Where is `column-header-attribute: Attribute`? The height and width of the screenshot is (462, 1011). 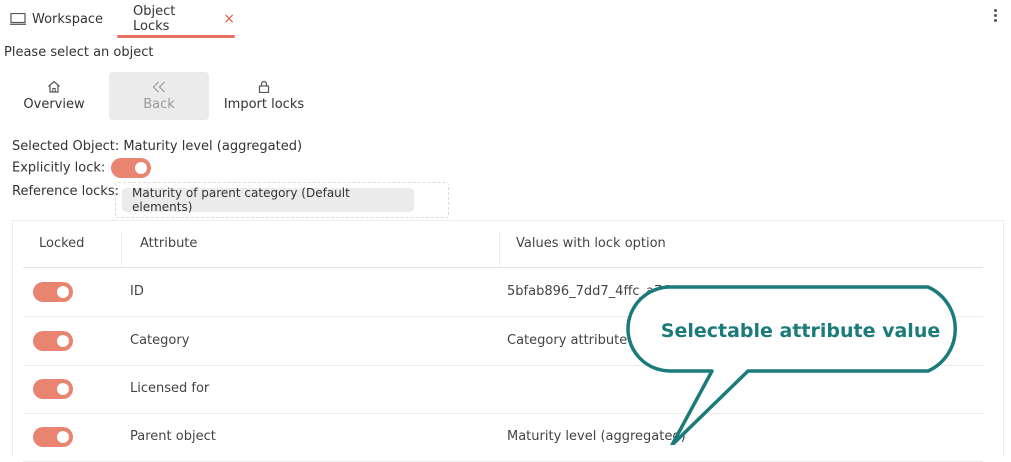 column-header-attribute: Attribute is located at coordinates (168, 244).